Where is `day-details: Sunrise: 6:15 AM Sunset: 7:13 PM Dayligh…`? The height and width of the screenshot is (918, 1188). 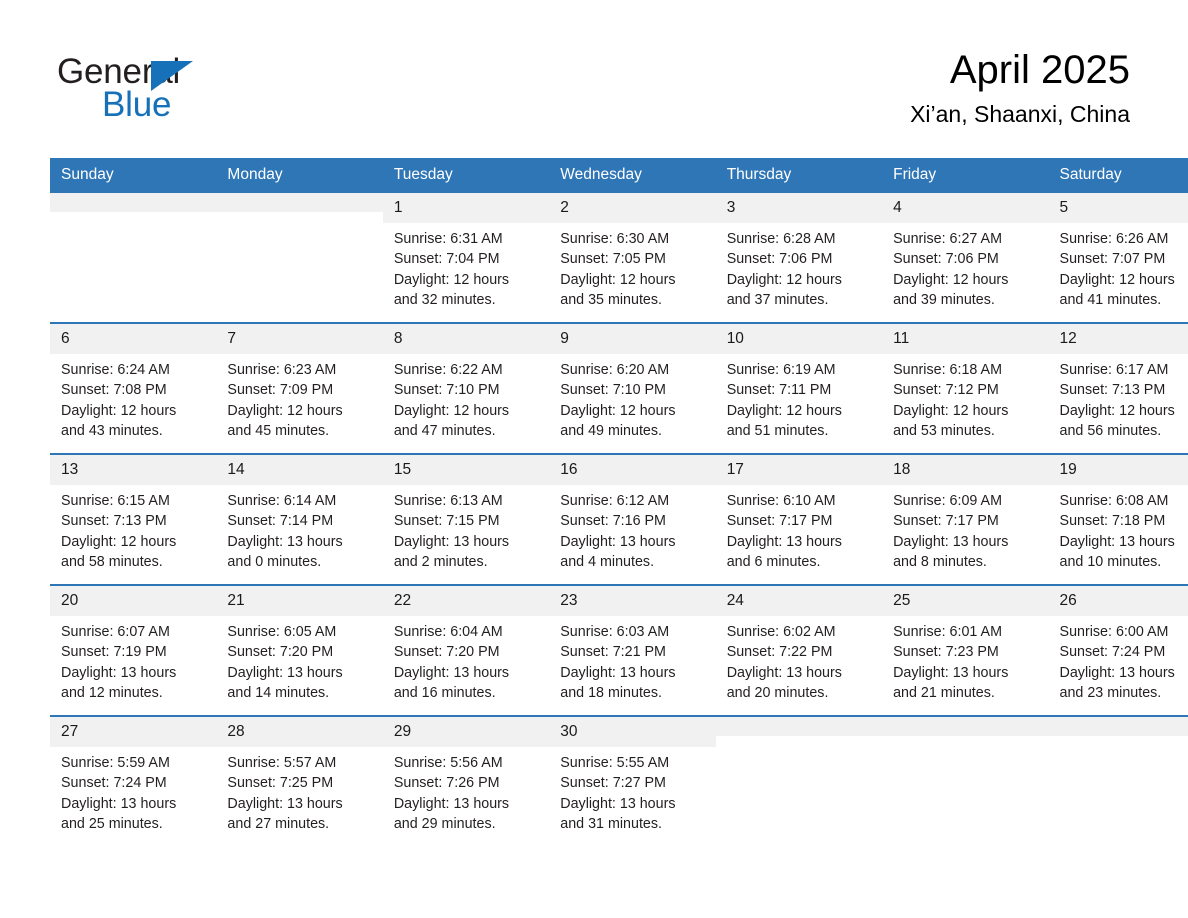 day-details: Sunrise: 6:15 AM Sunset: 7:13 PM Dayligh… is located at coordinates (119, 531).